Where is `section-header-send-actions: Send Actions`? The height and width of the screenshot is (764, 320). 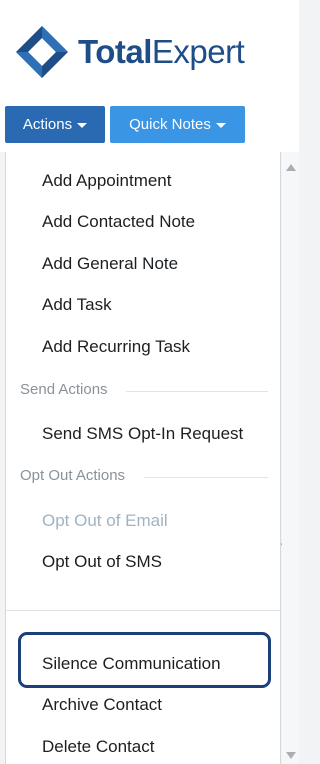 section-header-send-actions: Send Actions is located at coordinates (64, 389).